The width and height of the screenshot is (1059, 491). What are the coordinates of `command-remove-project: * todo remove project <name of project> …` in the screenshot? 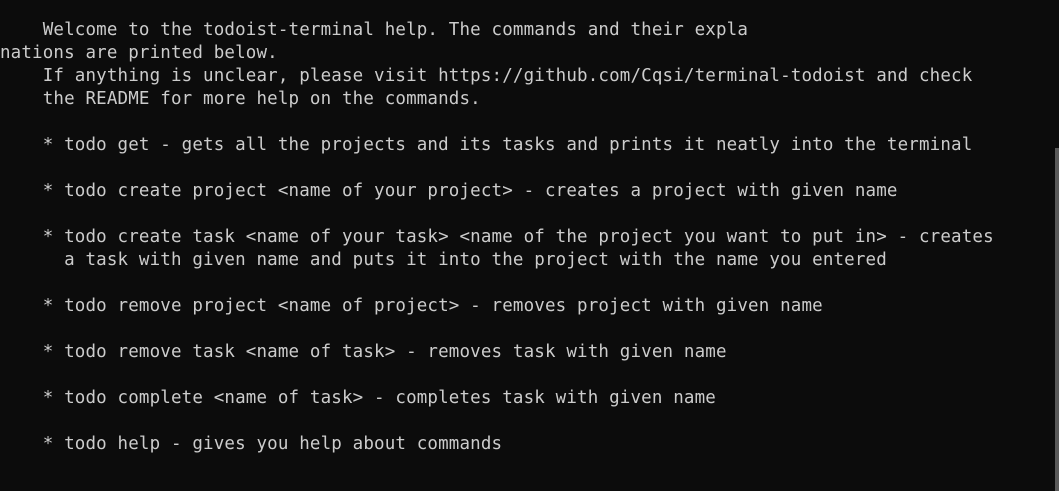 It's located at (411, 306).